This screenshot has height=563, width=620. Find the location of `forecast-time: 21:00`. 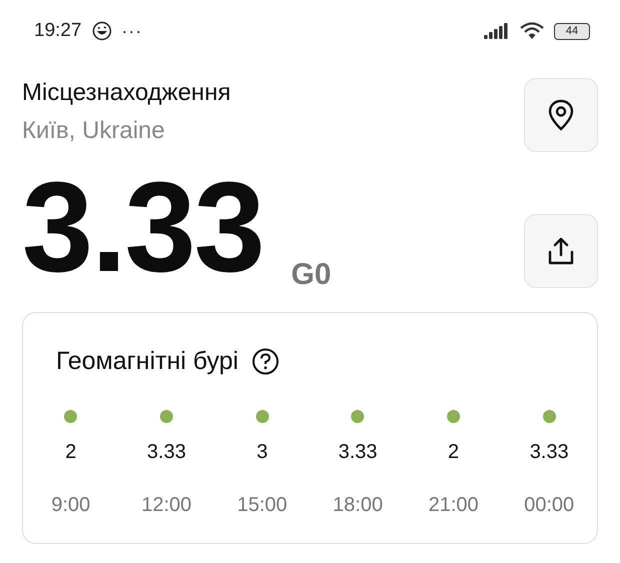

forecast-time: 21:00 is located at coordinates (453, 505).